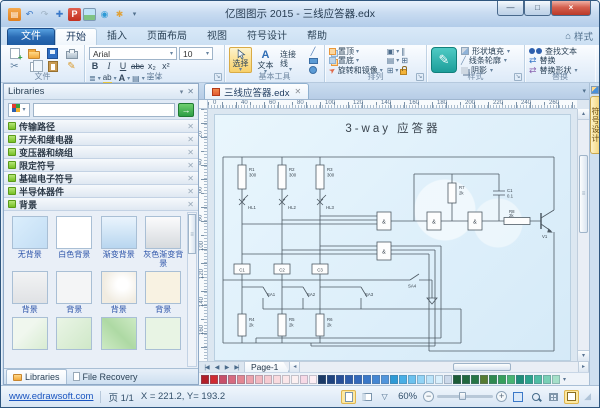  I want to click on shape-thumbnail-5: 背景, so click(30, 292).